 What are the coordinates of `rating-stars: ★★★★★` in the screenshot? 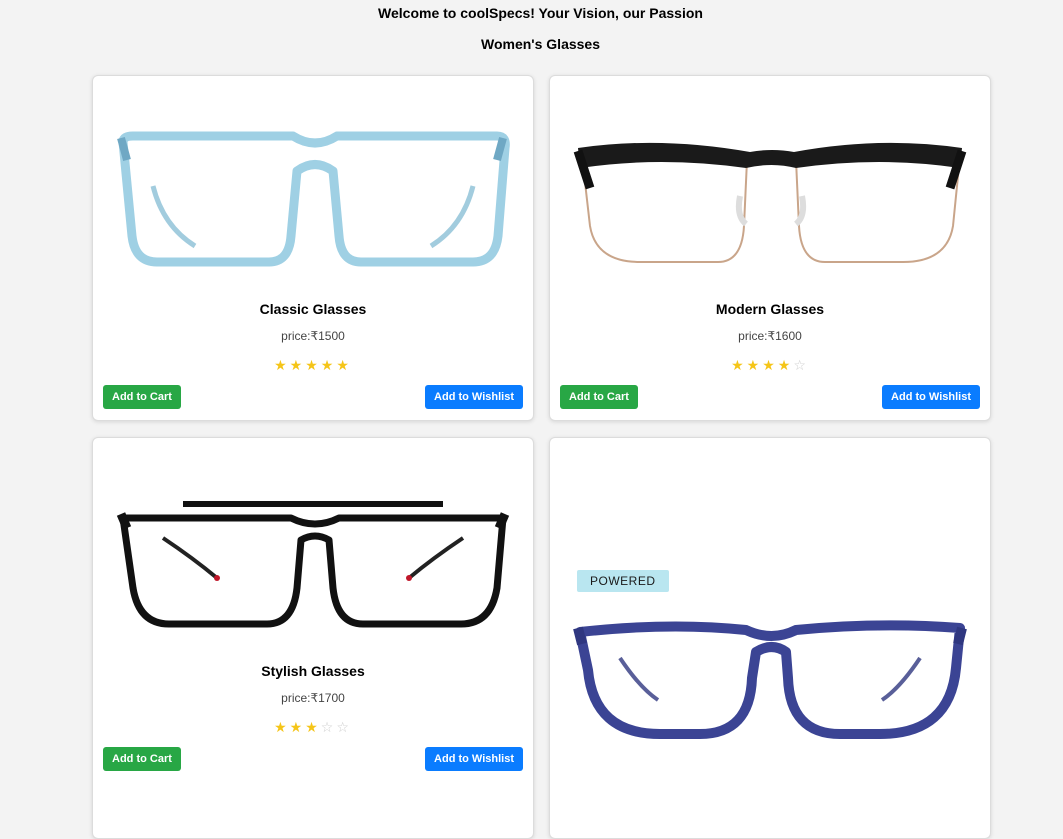 It's located at (313, 365).